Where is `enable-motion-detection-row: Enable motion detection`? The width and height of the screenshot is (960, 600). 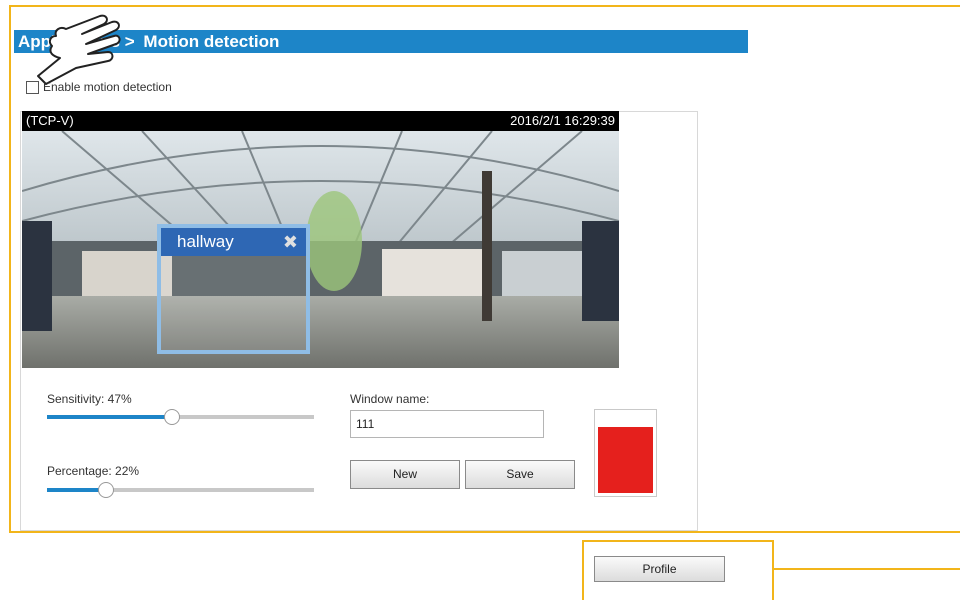
enable-motion-detection-row: Enable motion detection is located at coordinates (99, 87).